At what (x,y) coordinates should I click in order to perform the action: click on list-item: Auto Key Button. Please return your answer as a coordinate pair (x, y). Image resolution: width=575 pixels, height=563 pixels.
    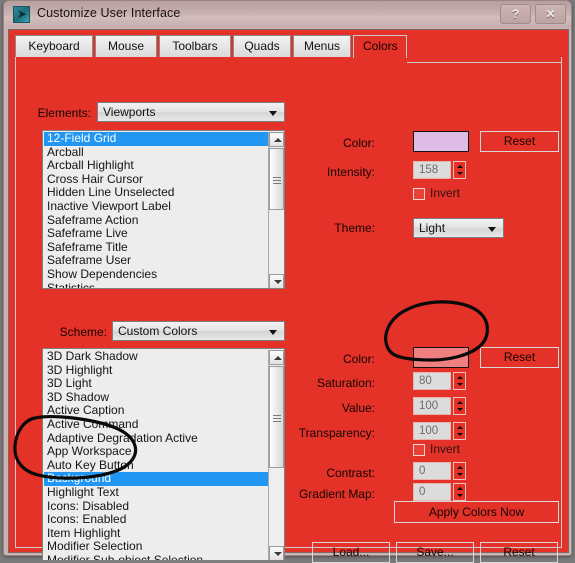
    Looking at the image, I should click on (156, 466).